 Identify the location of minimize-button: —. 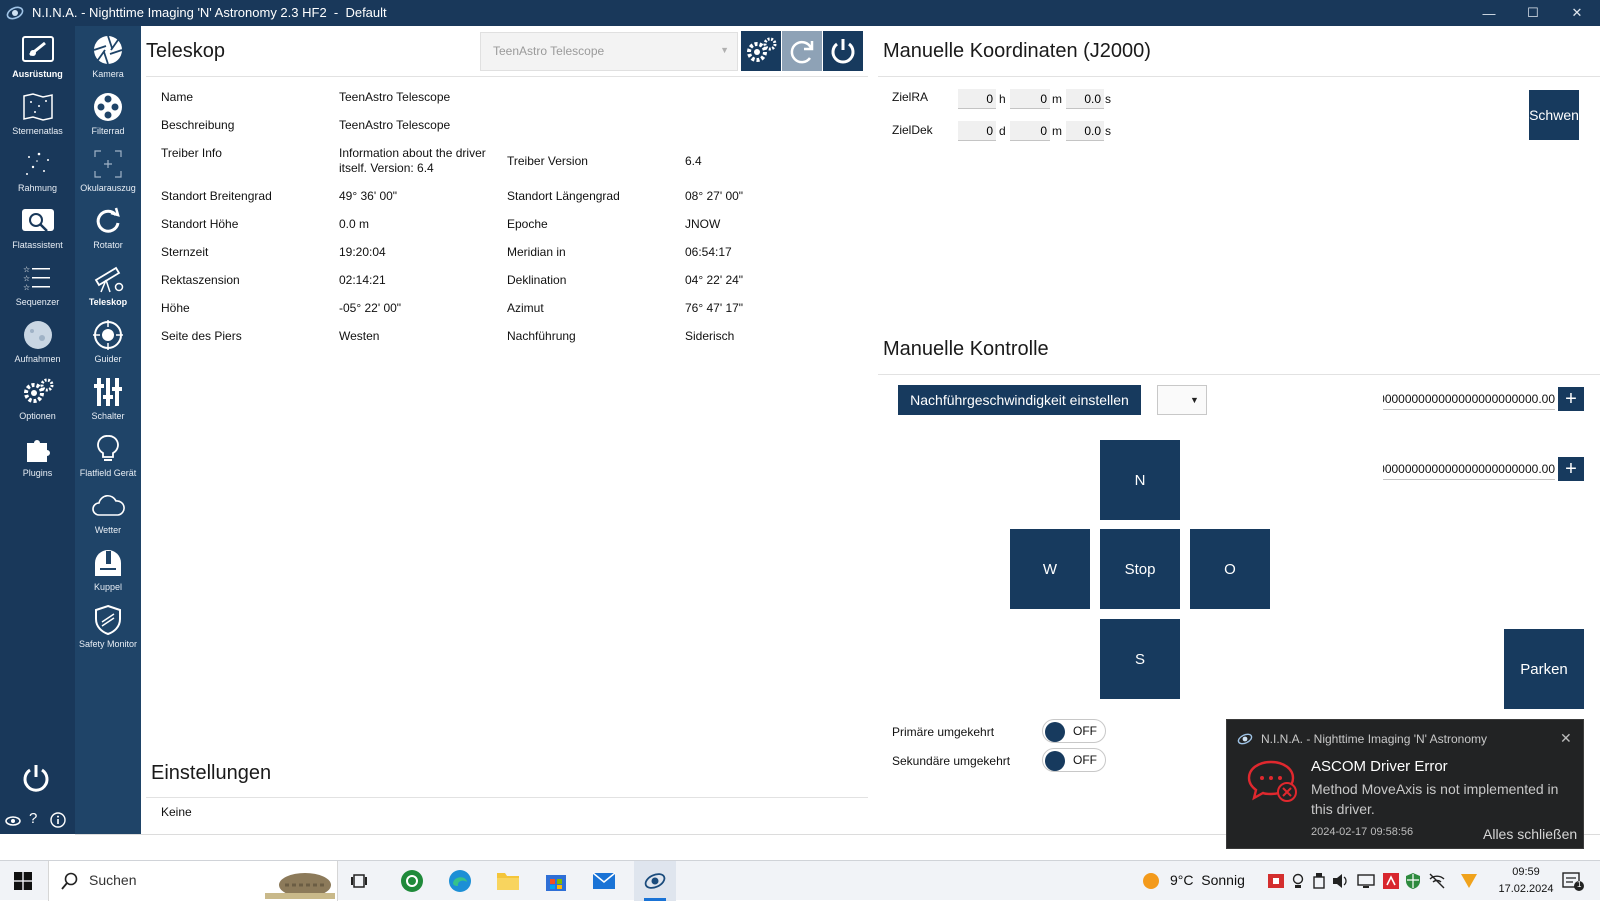
(1489, 13).